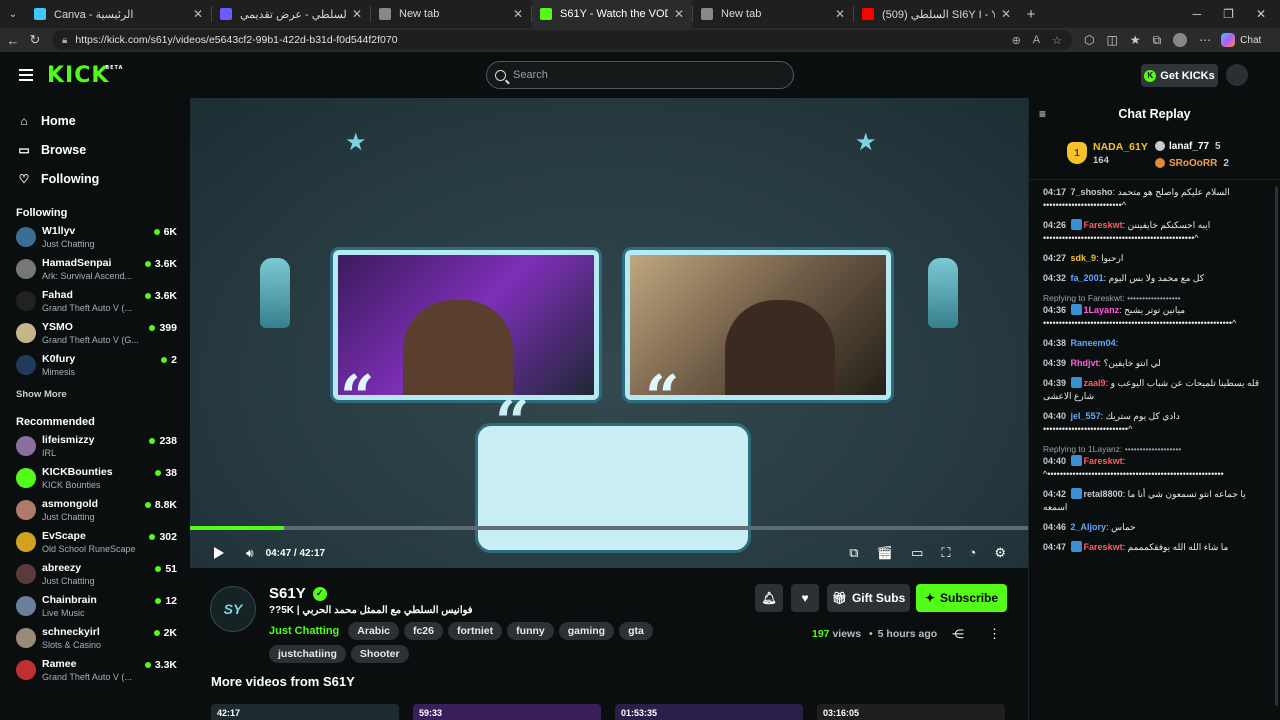 The image size is (1280, 720). I want to click on read-aloud-icon: A, so click(1036, 40).